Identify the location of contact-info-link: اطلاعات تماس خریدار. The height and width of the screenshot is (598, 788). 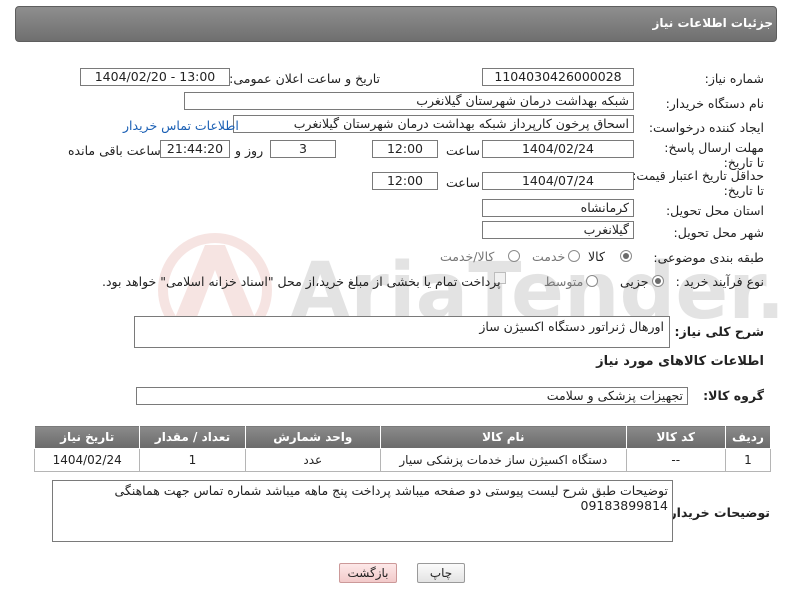
(181, 125).